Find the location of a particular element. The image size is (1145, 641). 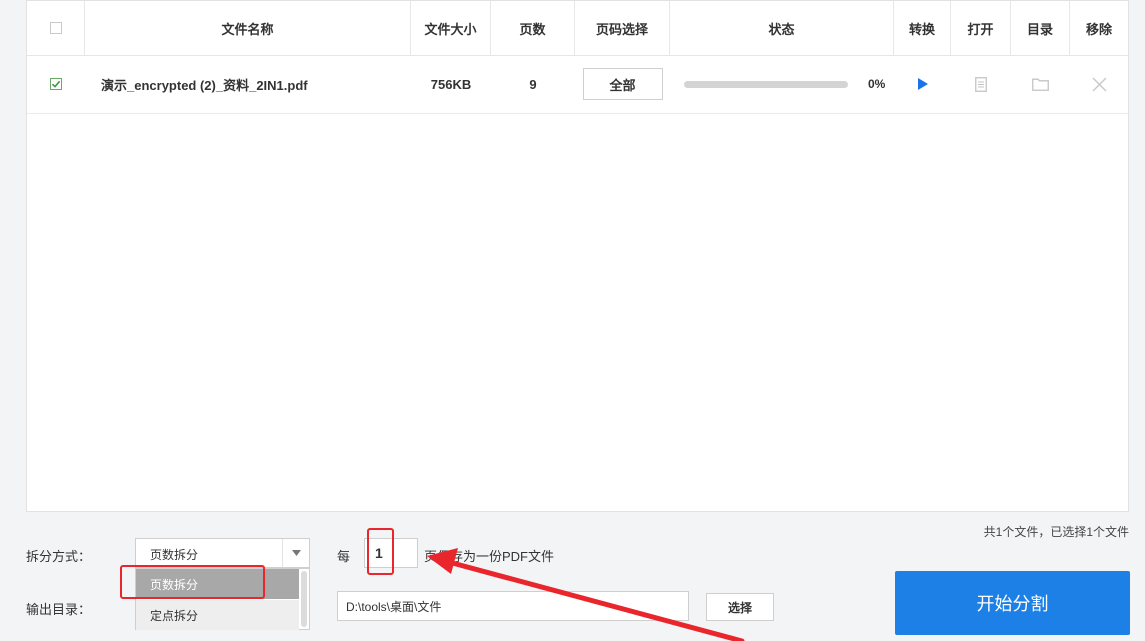

close-icon is located at coordinates (1099, 84).